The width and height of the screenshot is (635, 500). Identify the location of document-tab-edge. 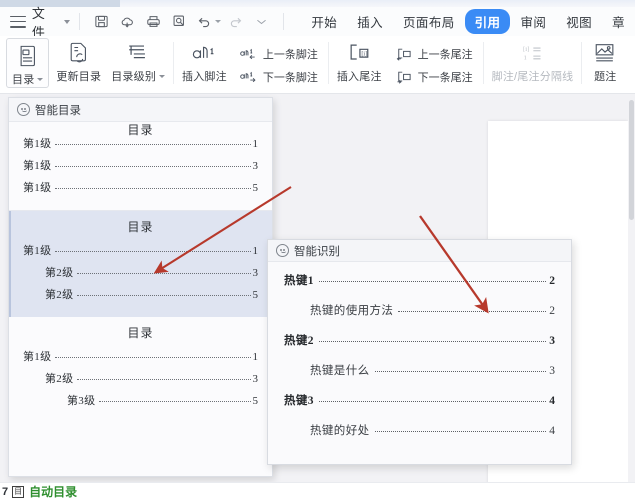
(60, 3).